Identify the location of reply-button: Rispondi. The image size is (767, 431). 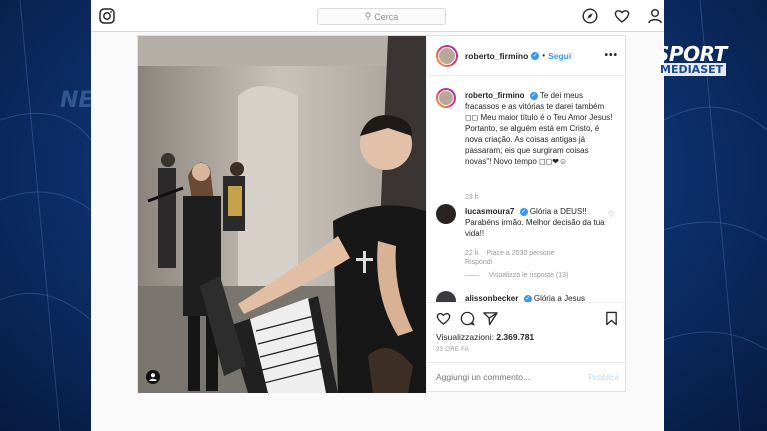
(478, 262).